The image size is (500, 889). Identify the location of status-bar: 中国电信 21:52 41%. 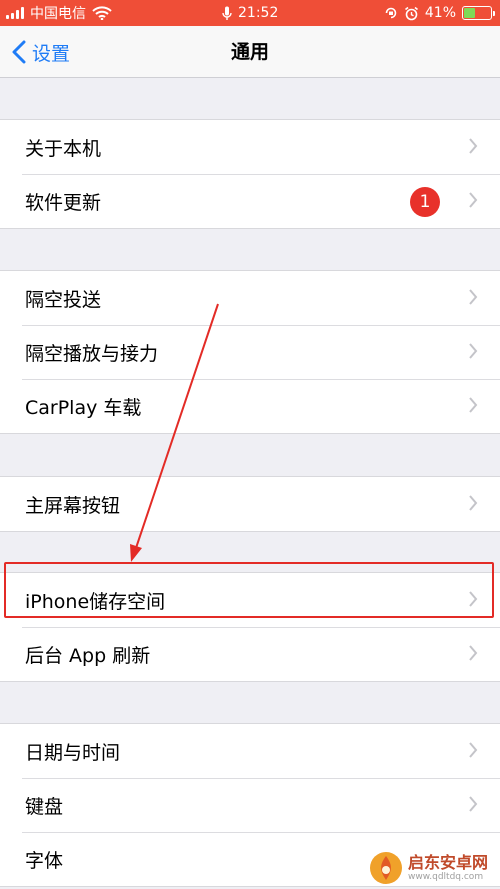
(250, 13).